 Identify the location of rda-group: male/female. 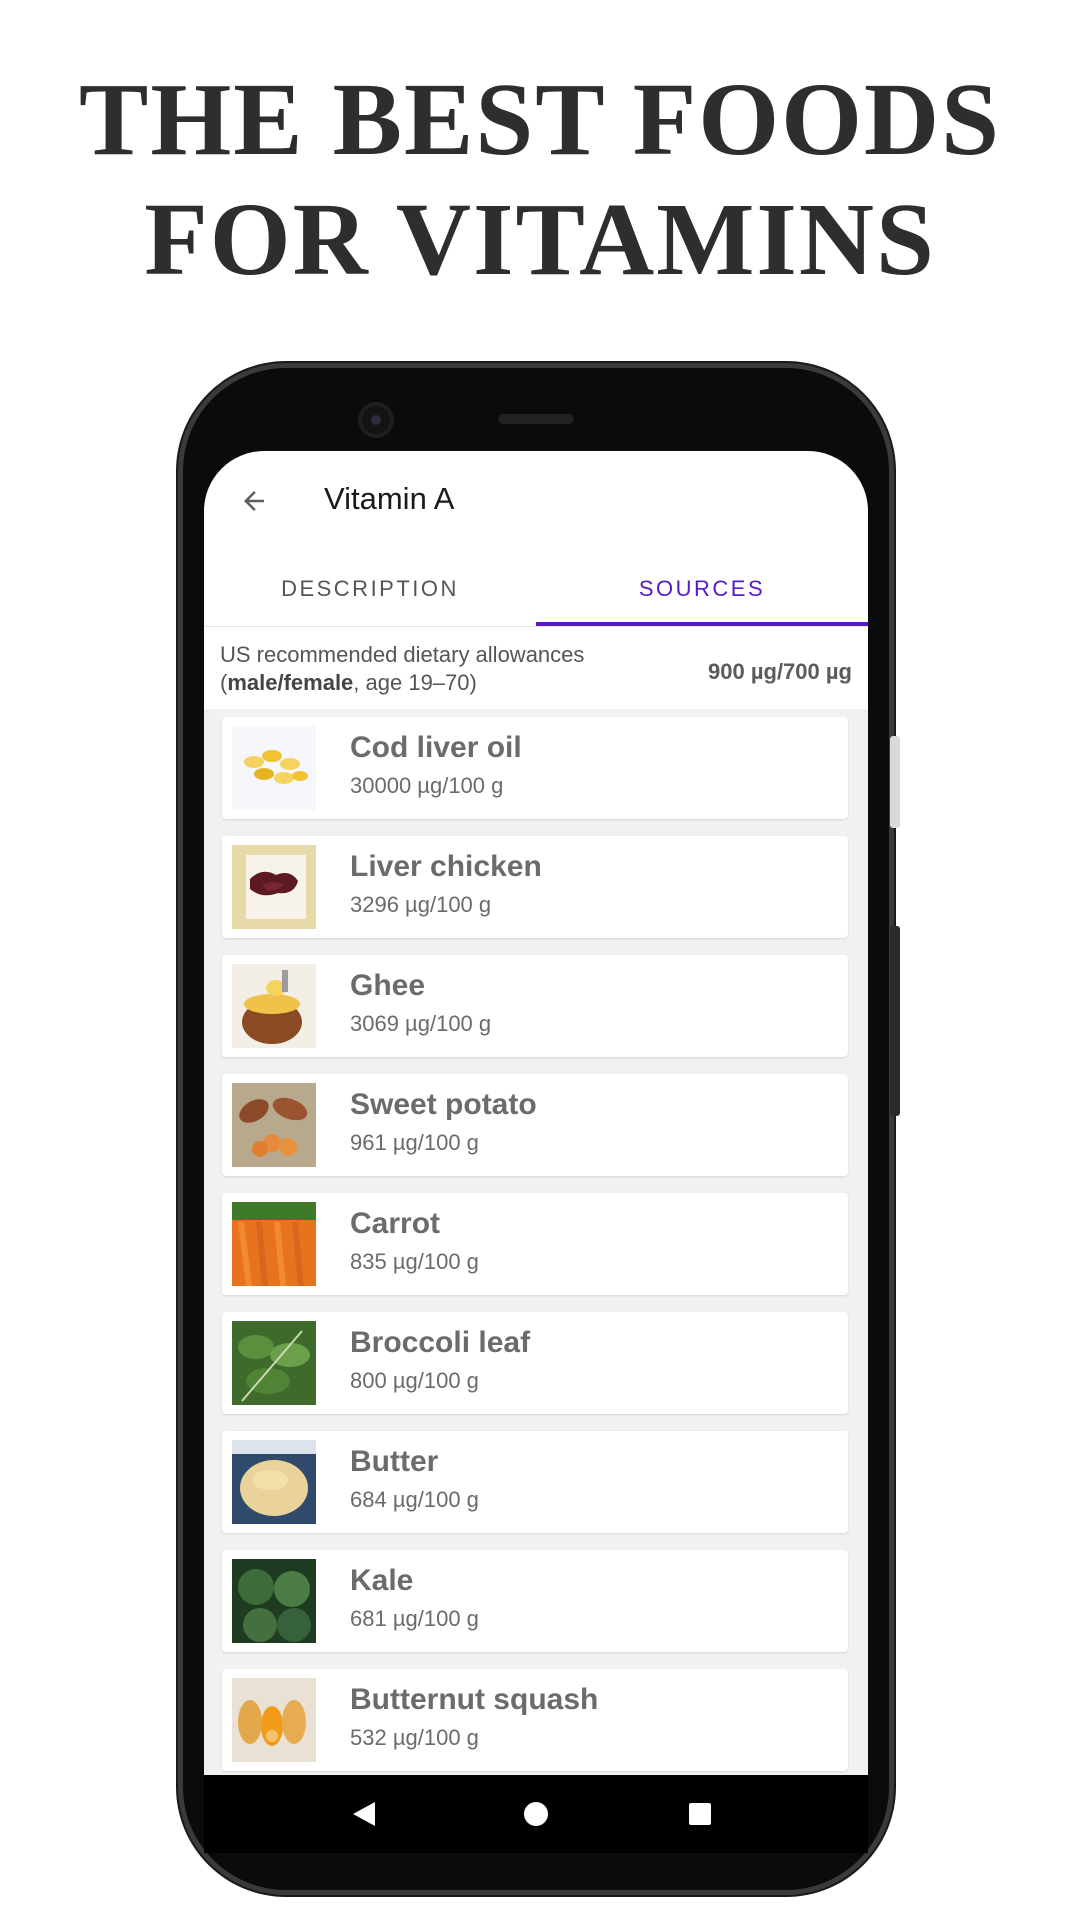
(290, 682).